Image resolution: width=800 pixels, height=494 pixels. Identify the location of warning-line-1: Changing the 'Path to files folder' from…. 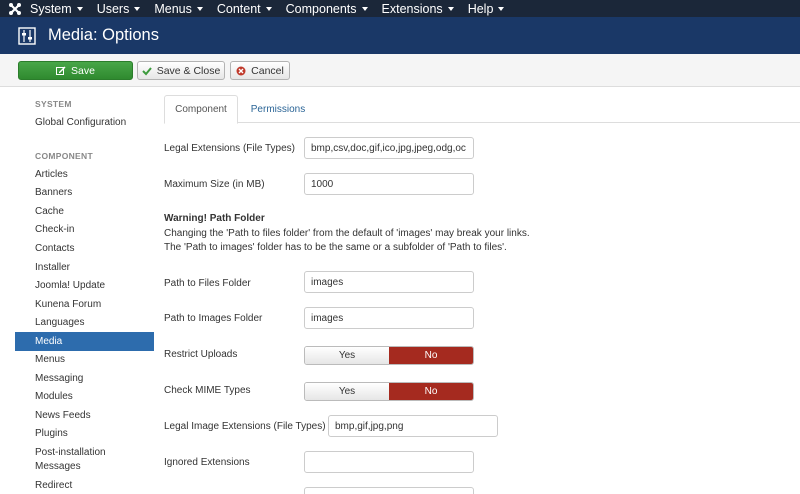
(347, 233).